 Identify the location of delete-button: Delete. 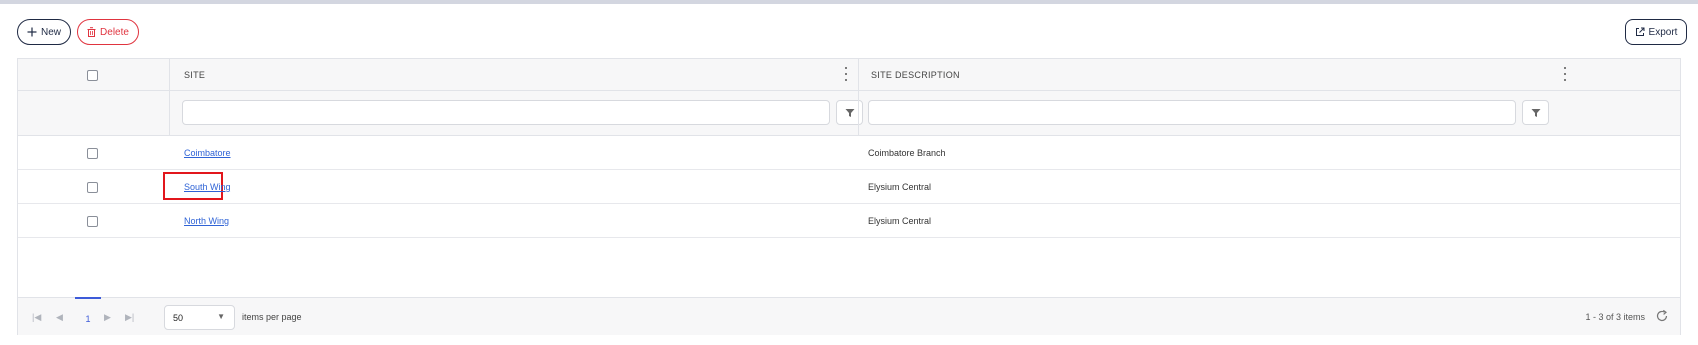
(108, 32).